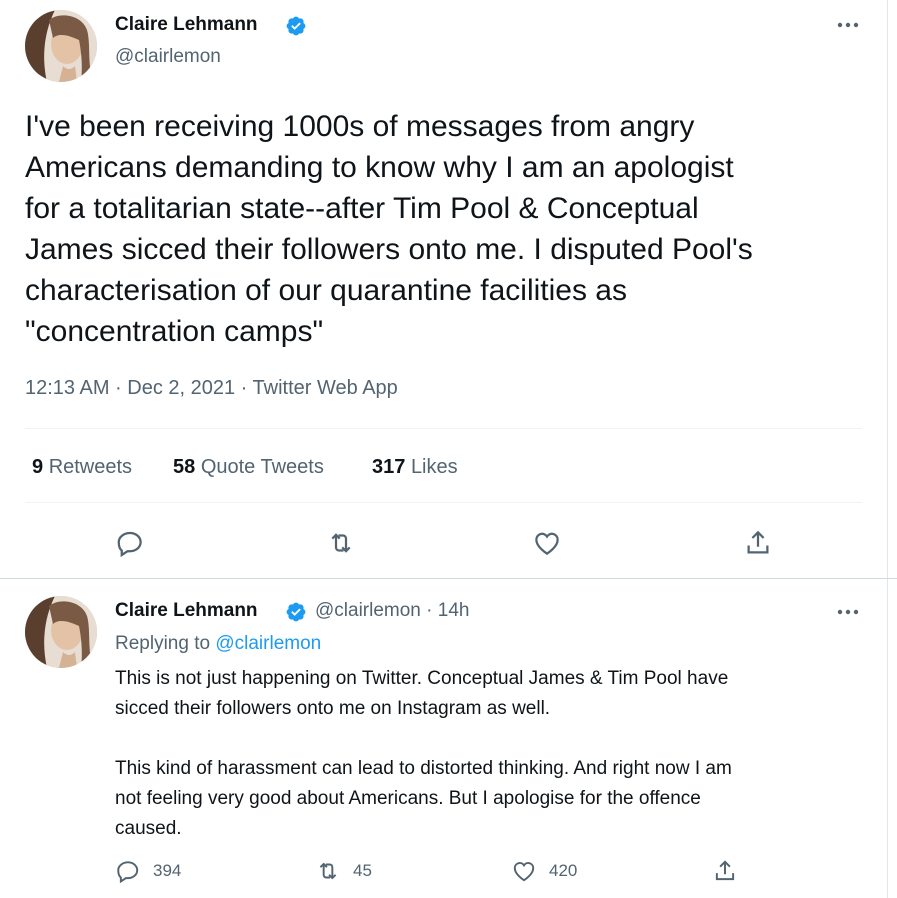 This screenshot has height=898, width=897. I want to click on reply-button: 394, so click(148, 871).